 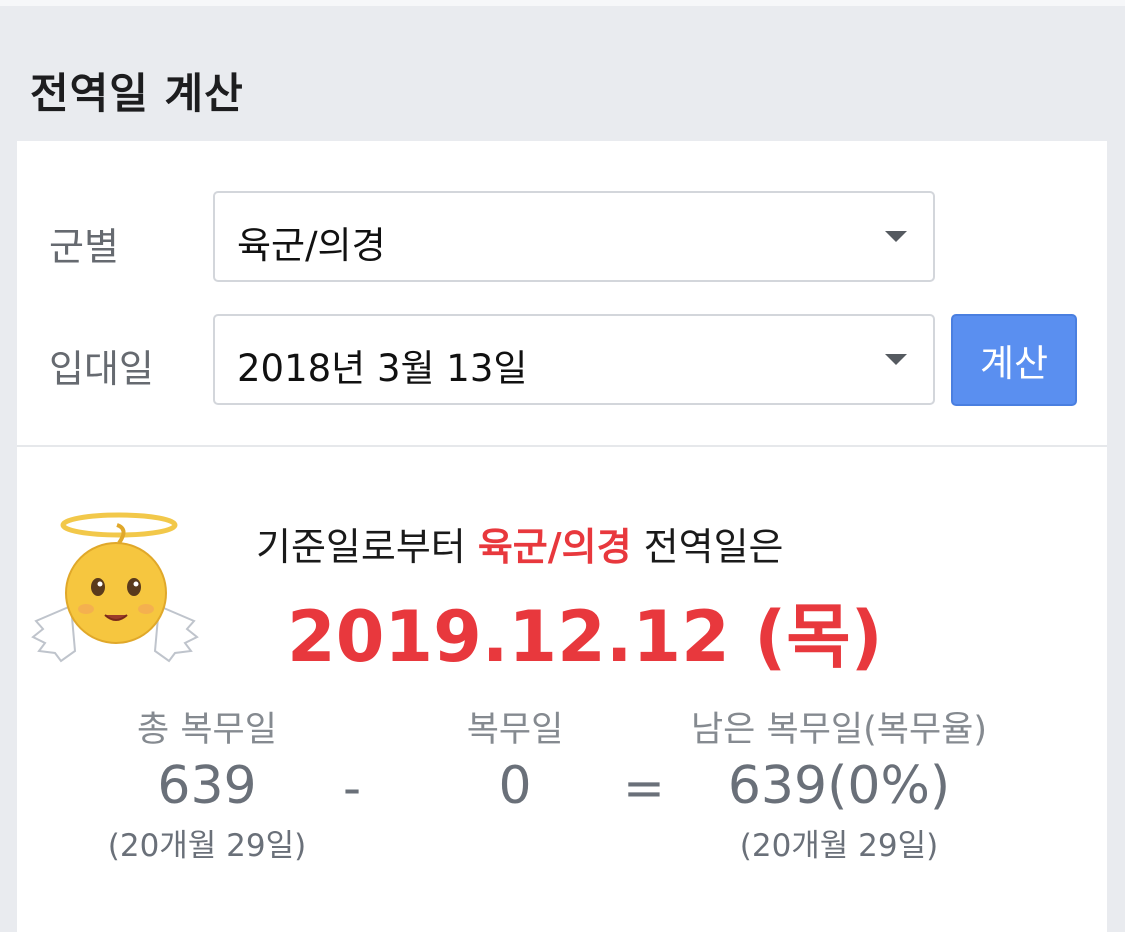 What do you see at coordinates (1014, 360) in the screenshot?
I see `calculate-button: 계산` at bounding box center [1014, 360].